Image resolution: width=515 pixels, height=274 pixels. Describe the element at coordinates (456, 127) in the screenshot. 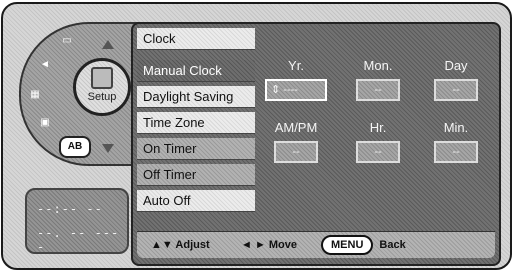

I see `minute-label: Min.` at that location.